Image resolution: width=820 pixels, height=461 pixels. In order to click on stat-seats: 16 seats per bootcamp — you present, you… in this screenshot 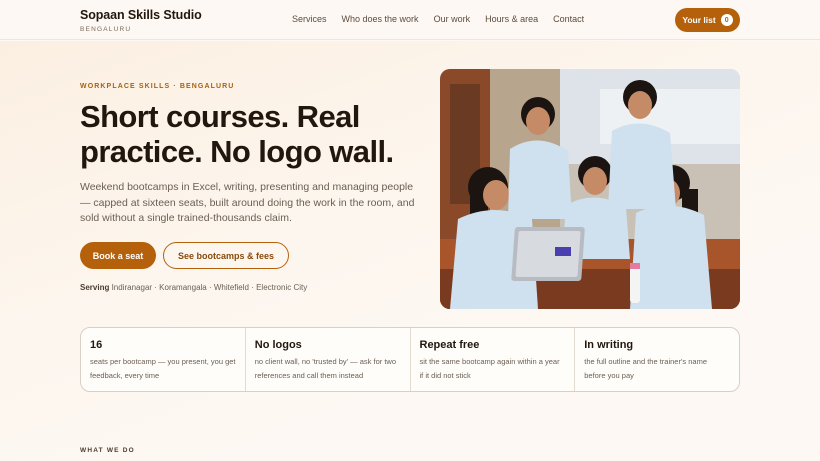, I will do `click(163, 359)`.